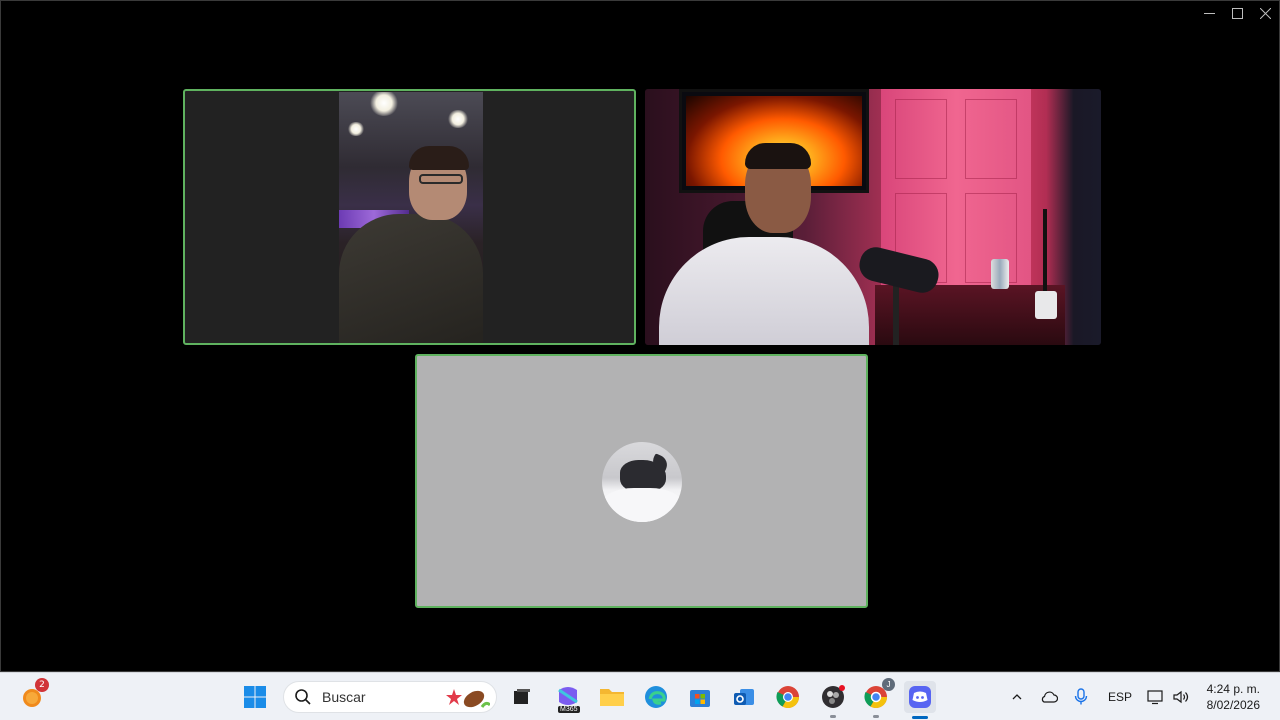  I want to click on participant-1-video-feed, so click(411, 217).